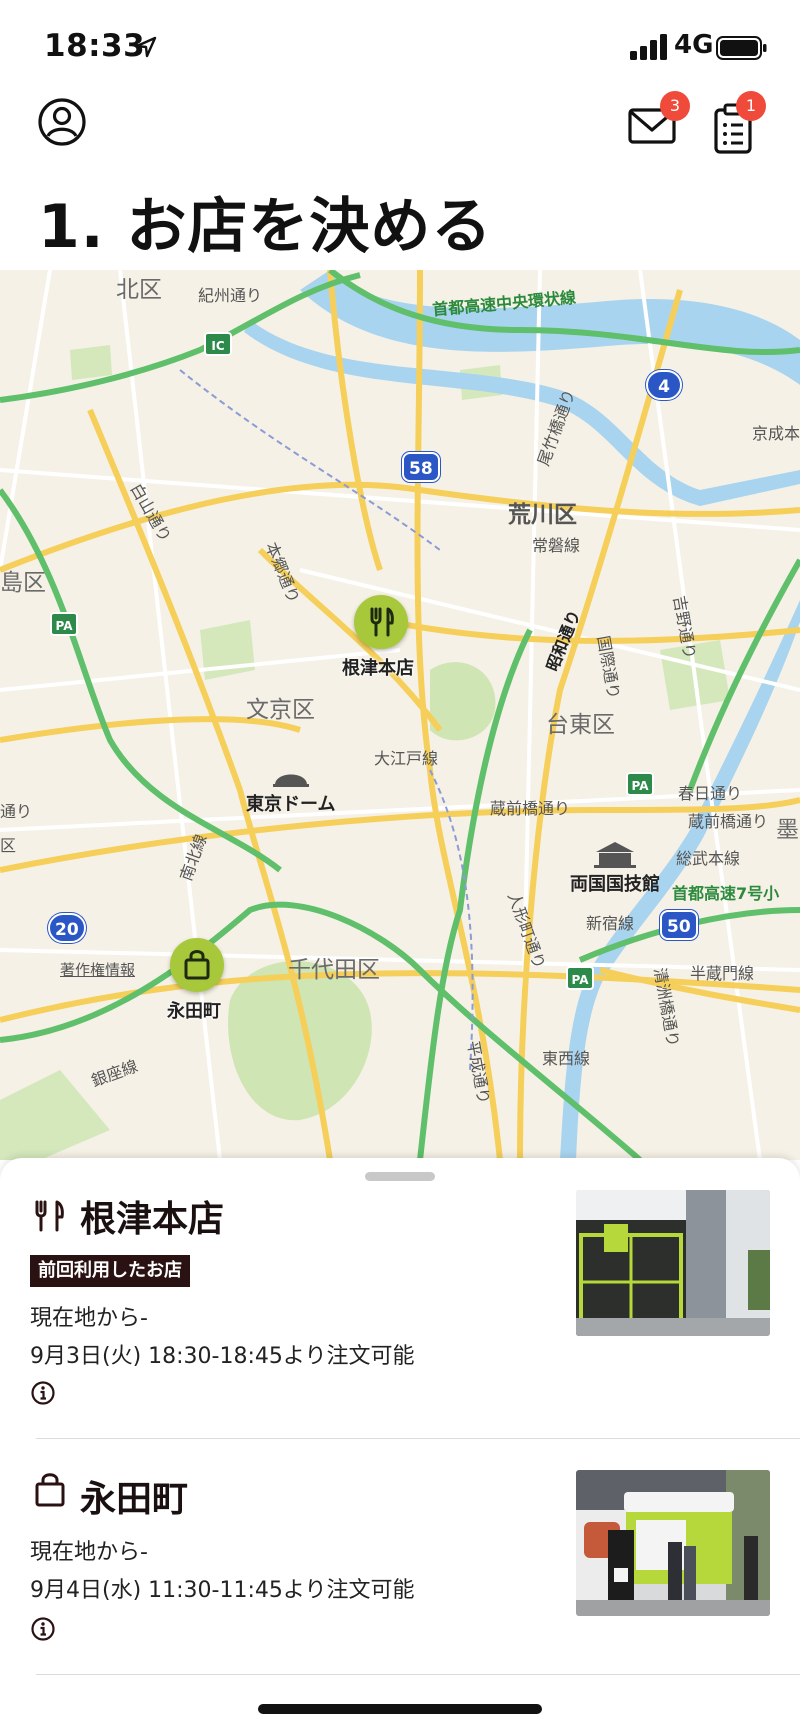  I want to click on map-label-ward: 千代田区, so click(334, 970).